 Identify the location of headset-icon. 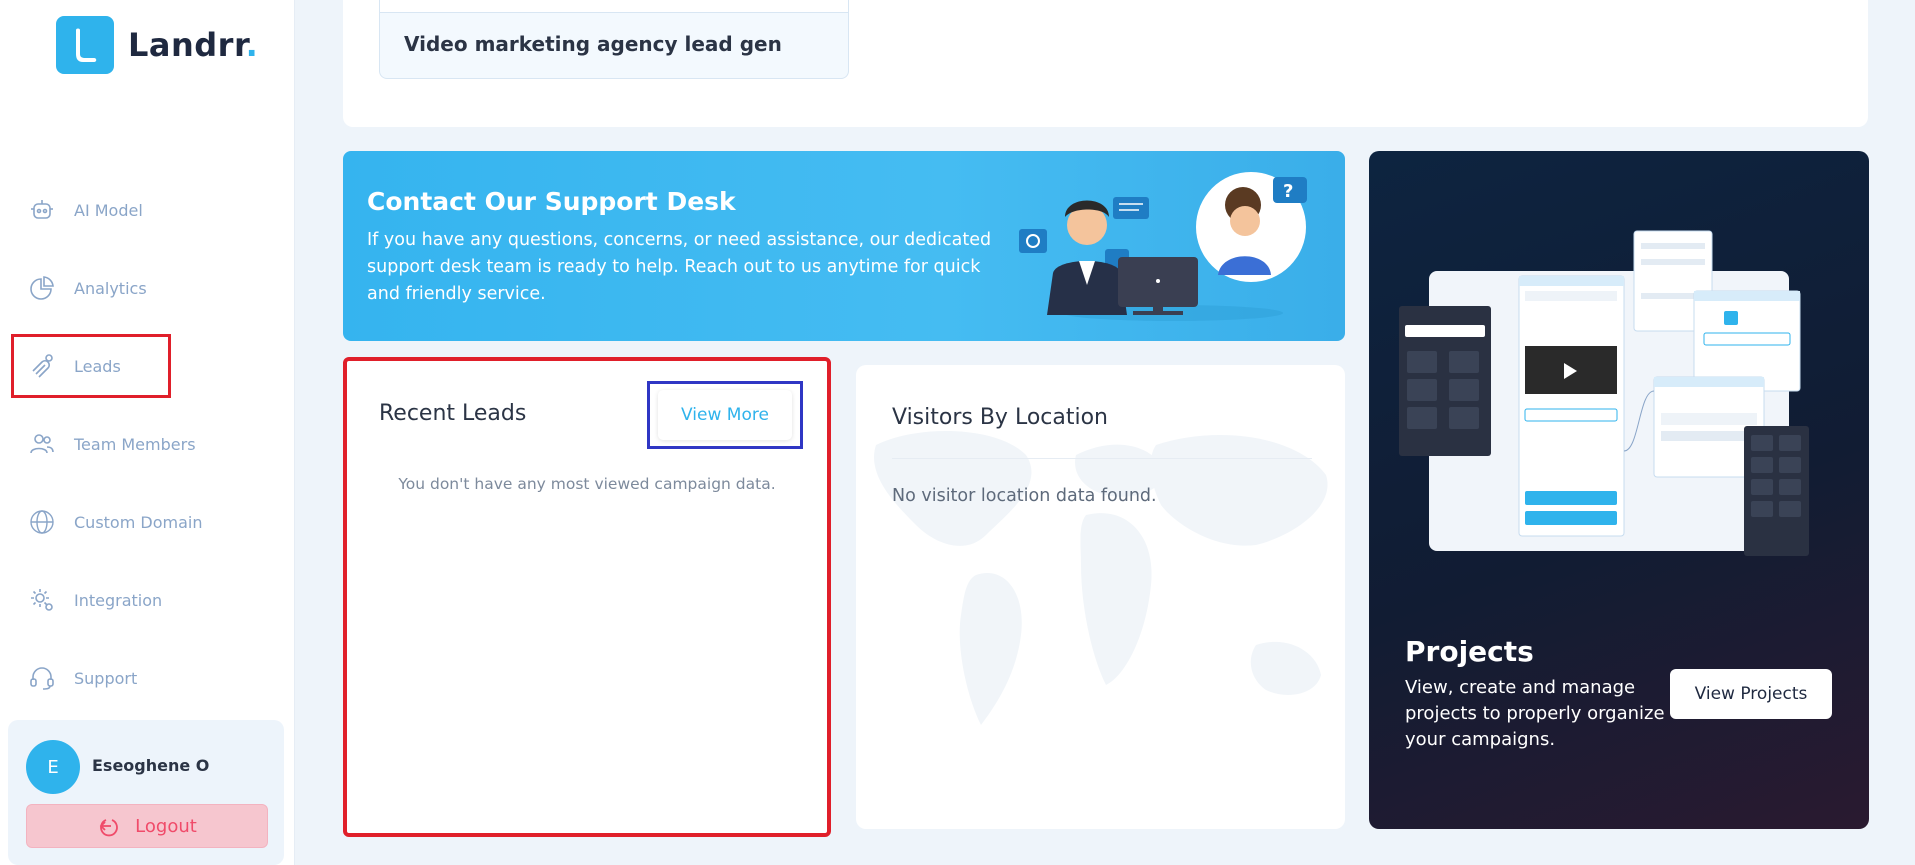
(42, 678).